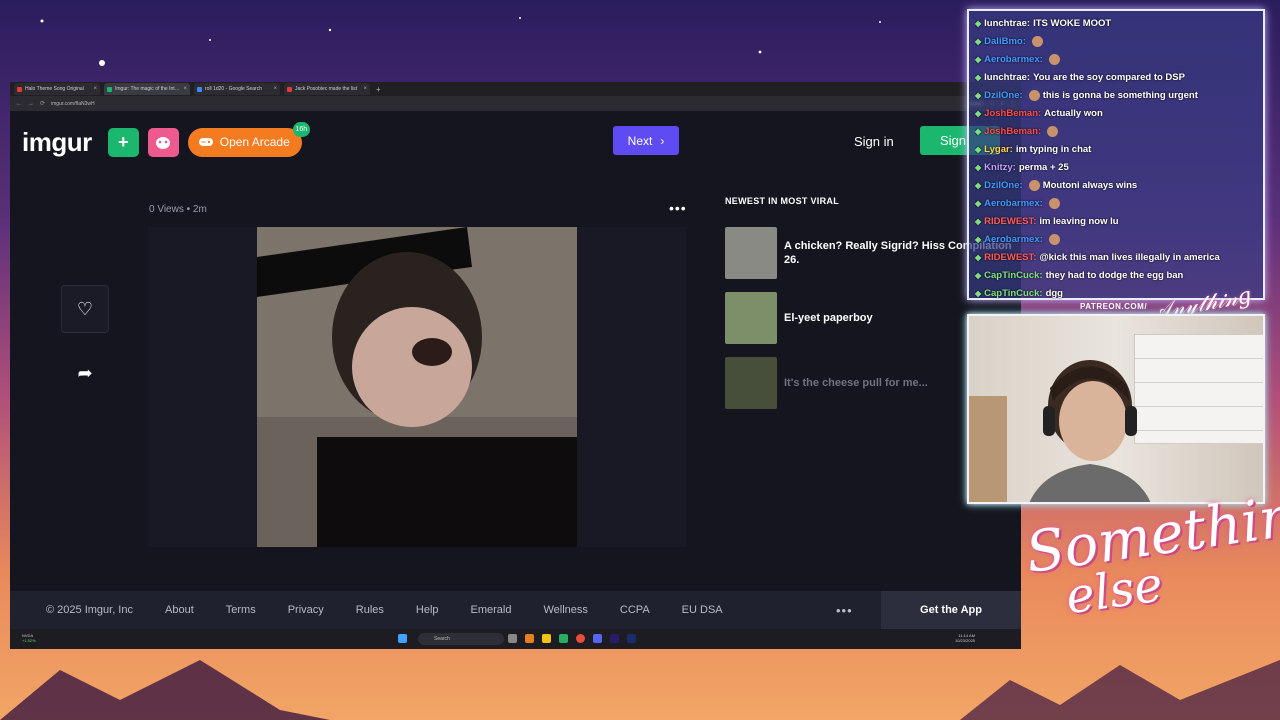 This screenshot has height=720, width=1280. I want to click on browser-tab: roll 1d20 - Google Search ×, so click(237, 89).